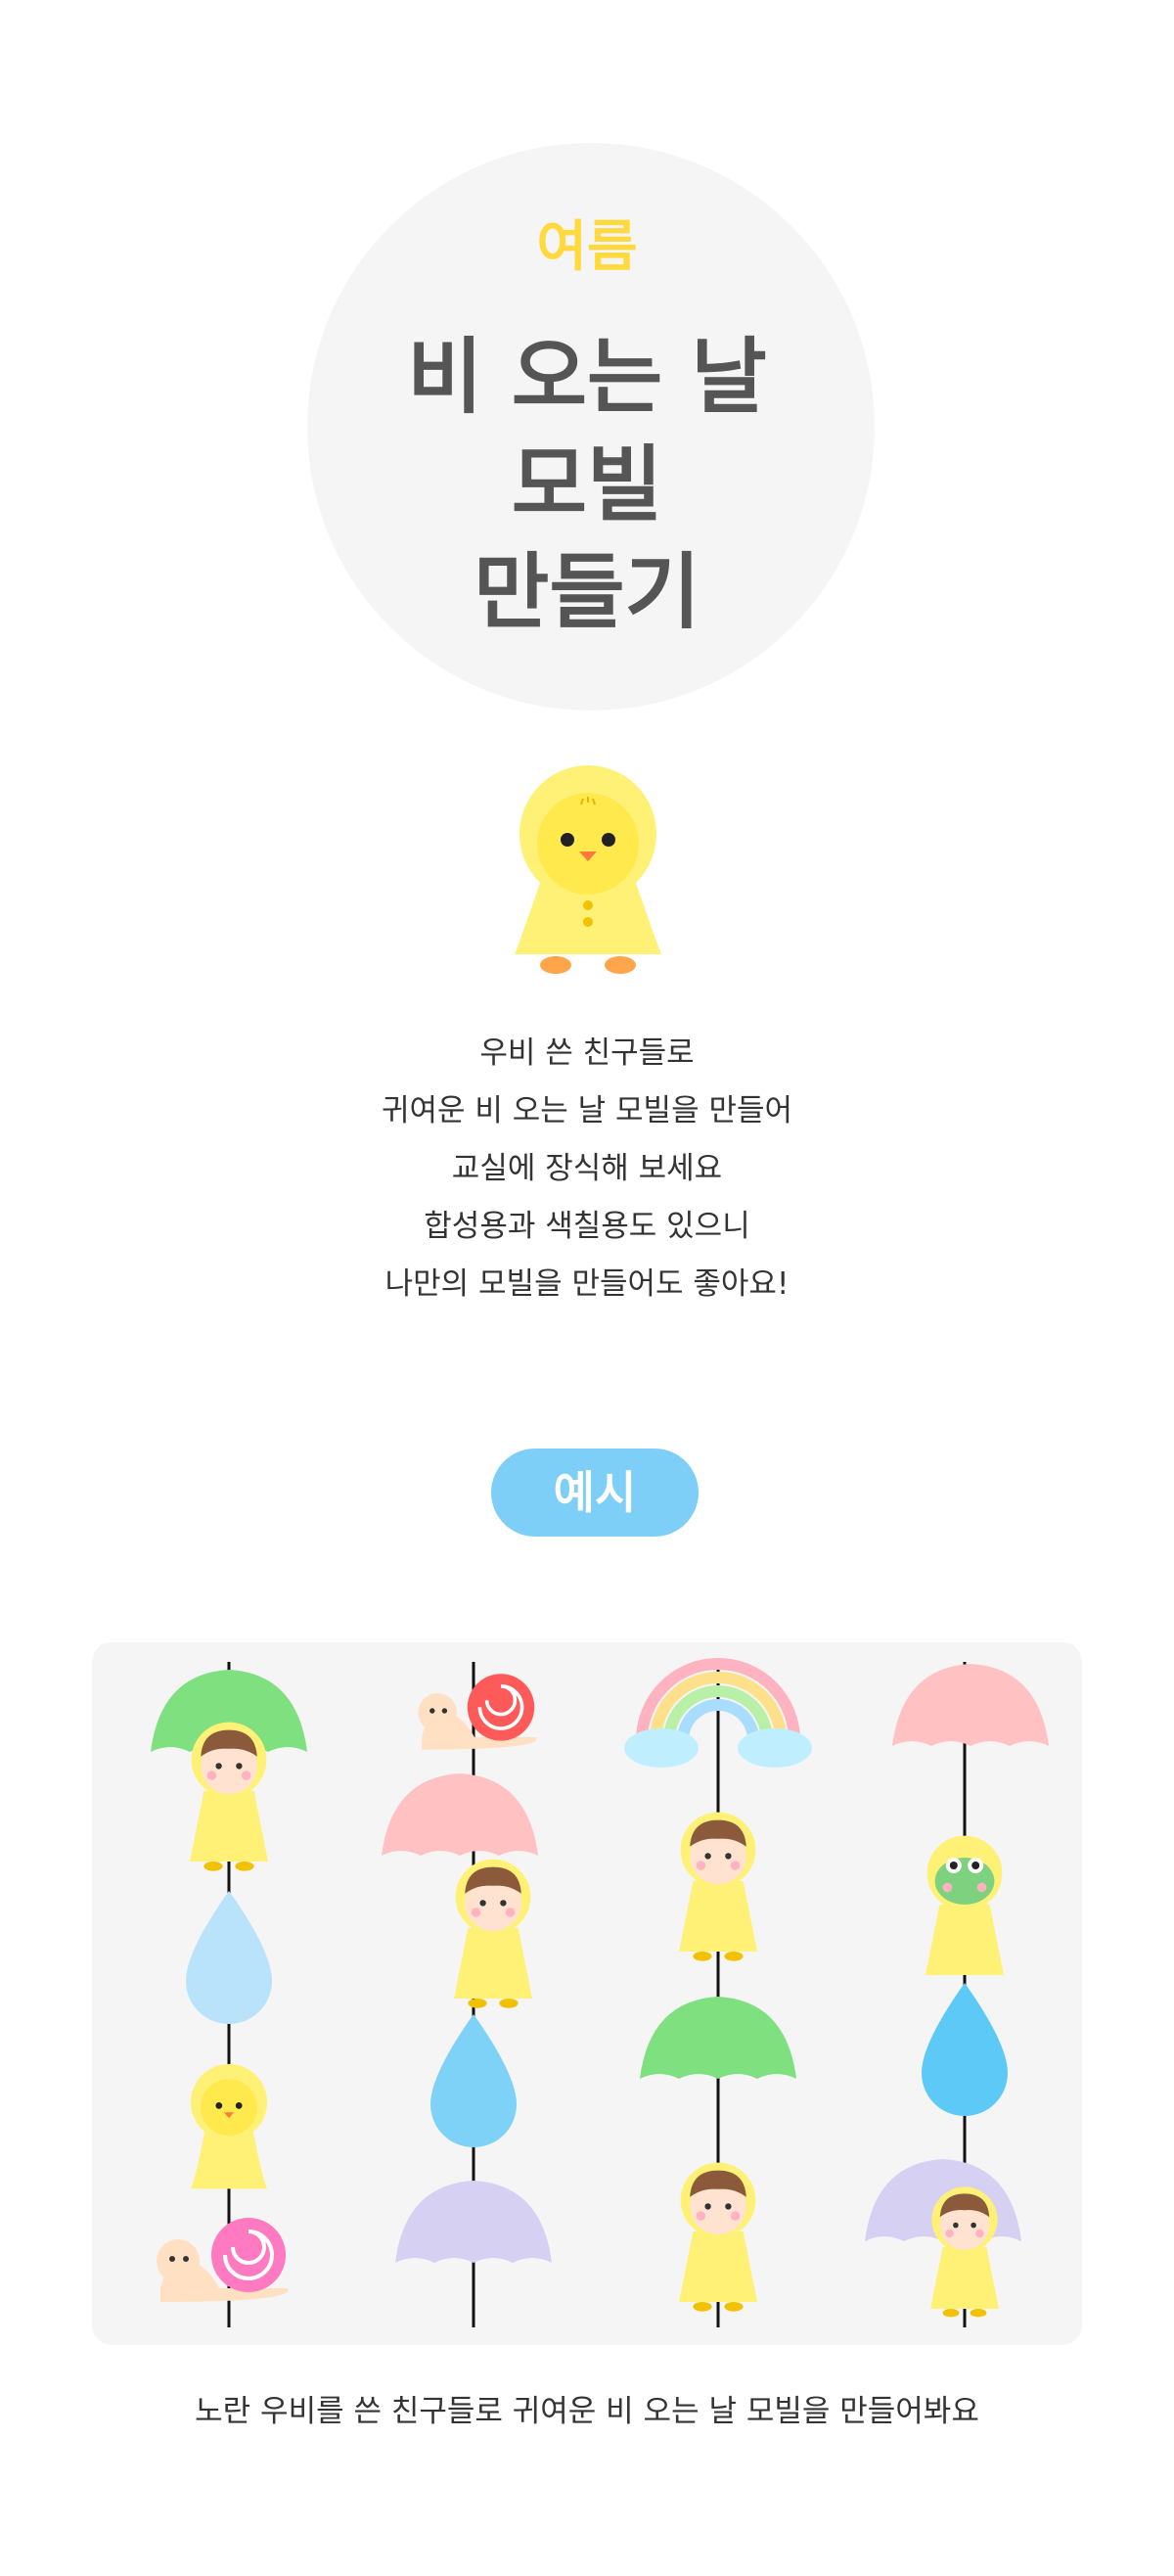 The height and width of the screenshot is (2576, 1174). I want to click on season-label: 여름, so click(587, 247).